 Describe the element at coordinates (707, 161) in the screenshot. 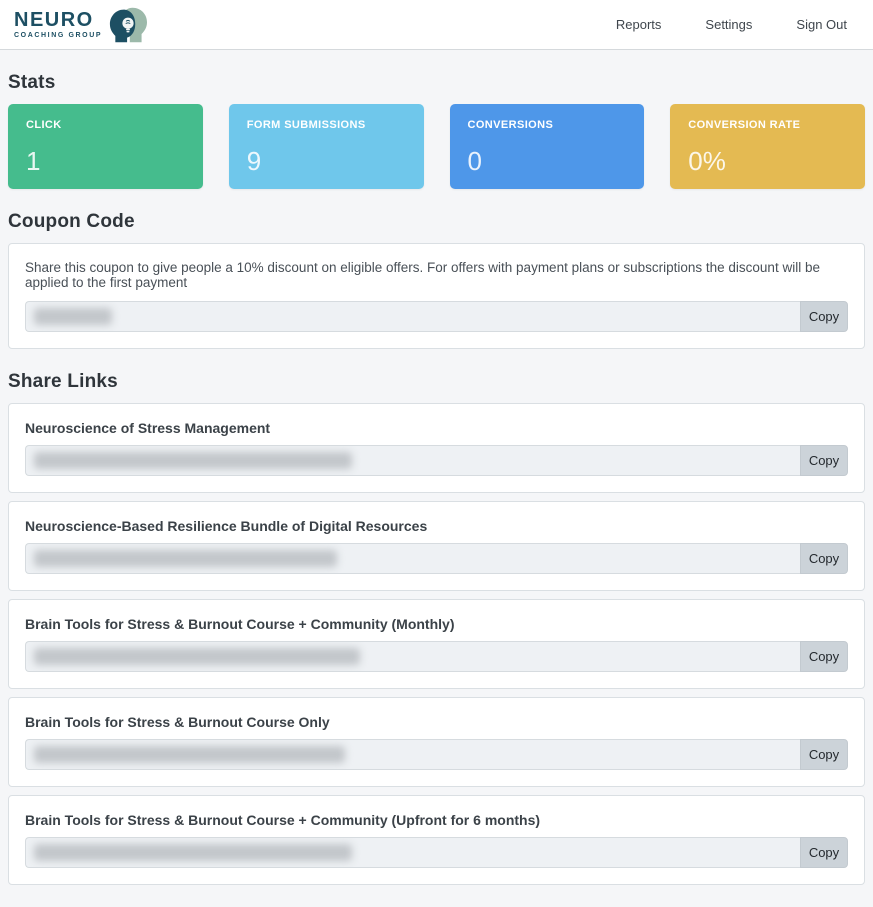

I see `stat-value: 0%` at that location.